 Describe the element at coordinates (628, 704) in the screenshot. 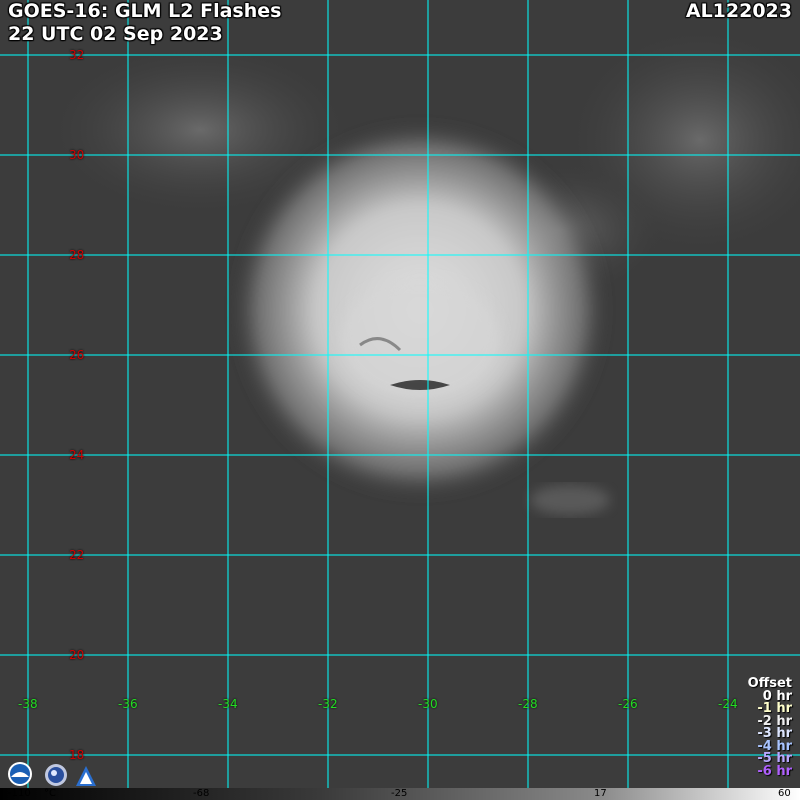

I see `longitude-label: -26` at that location.